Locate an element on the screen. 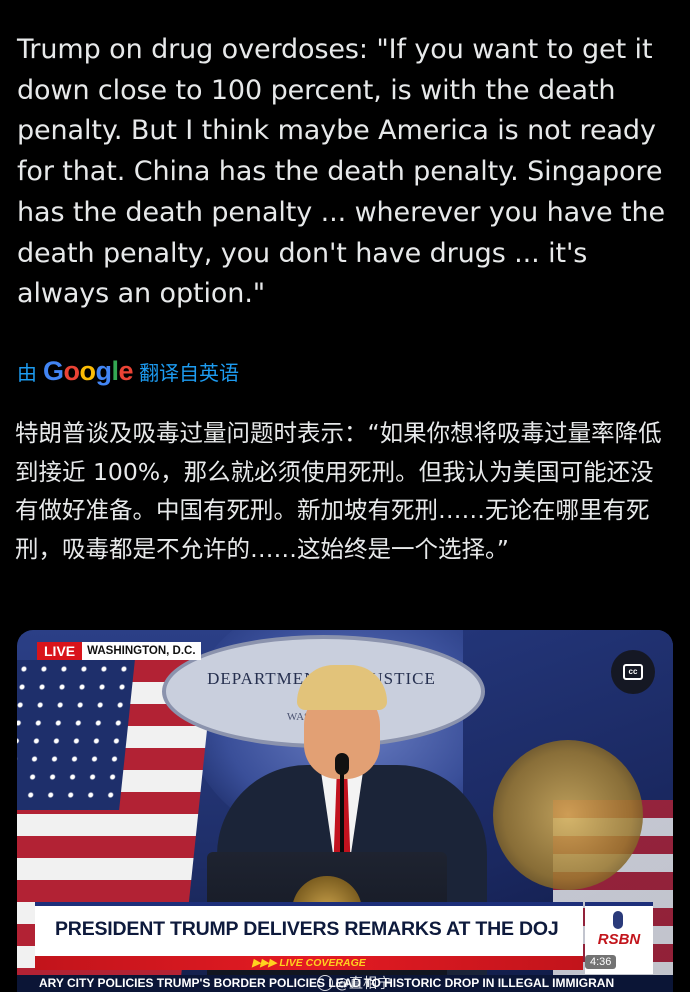 The width and height of the screenshot is (690, 992). microphone-icon is located at coordinates (342, 764).